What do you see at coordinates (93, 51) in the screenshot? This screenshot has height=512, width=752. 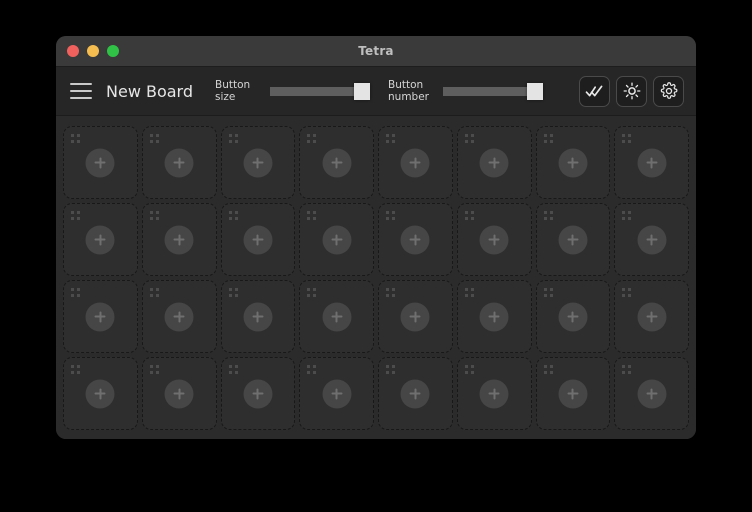 I see `minimize-button` at bounding box center [93, 51].